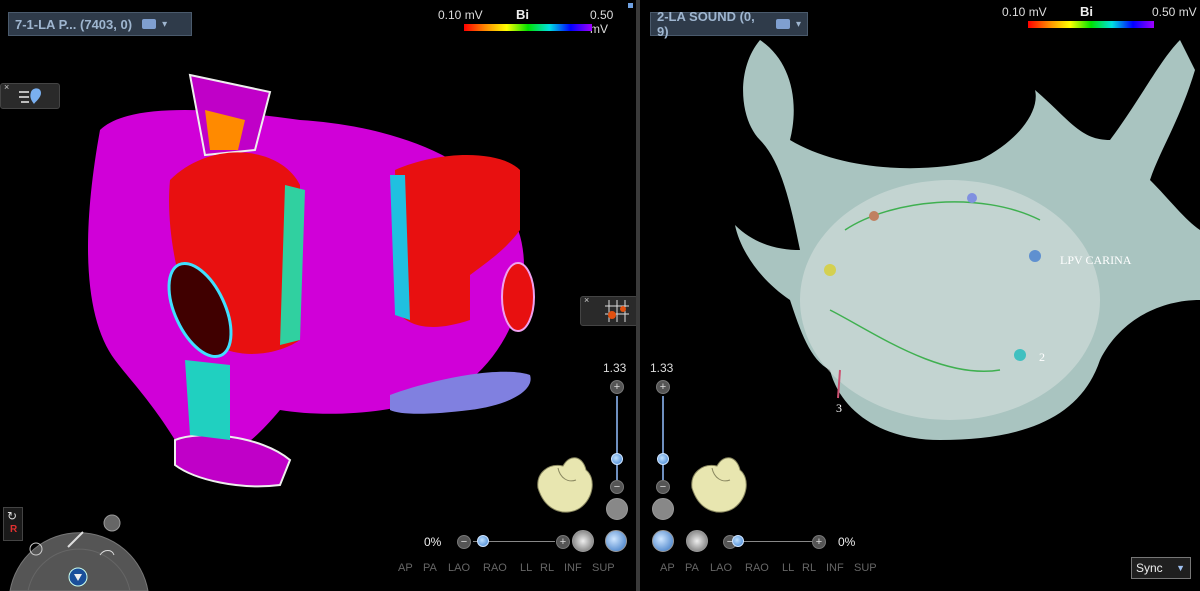 This screenshot has height=591, width=1200. I want to click on sync-dropdown: Sync ▼, so click(1161, 568).